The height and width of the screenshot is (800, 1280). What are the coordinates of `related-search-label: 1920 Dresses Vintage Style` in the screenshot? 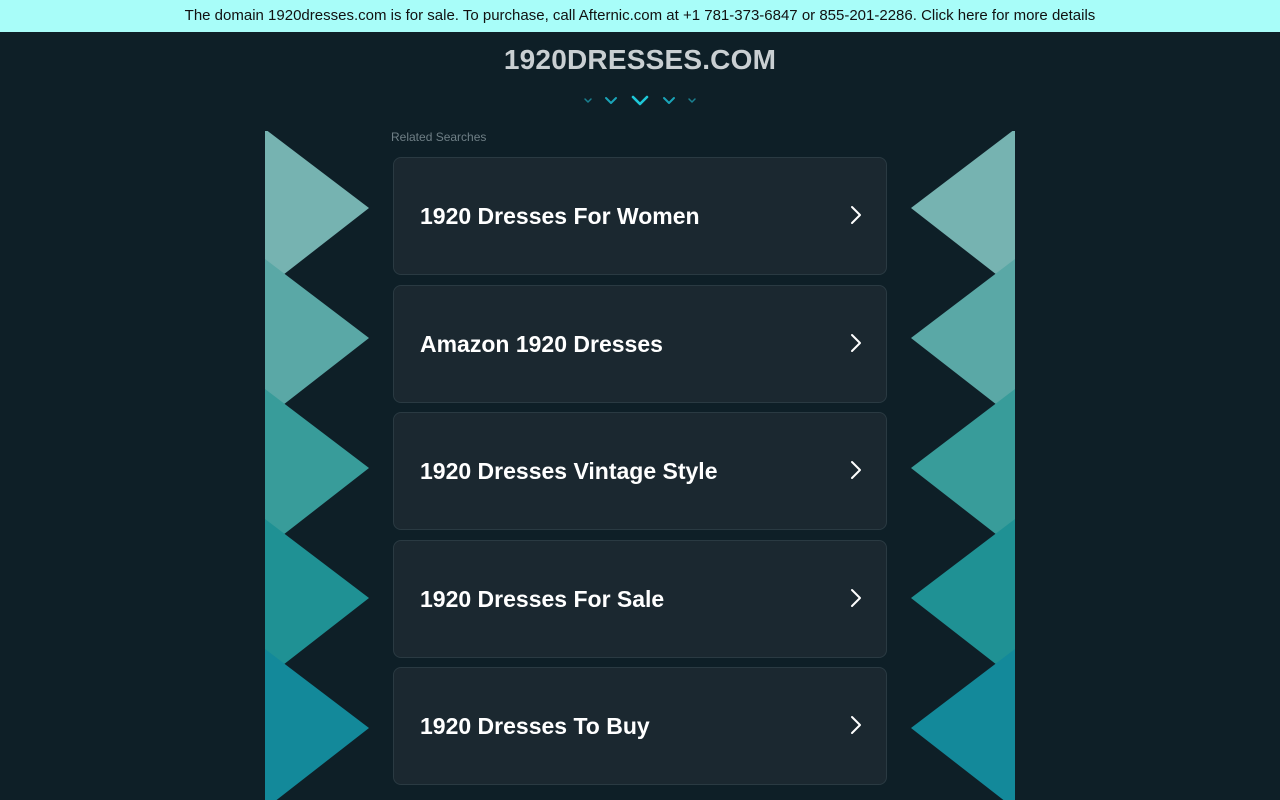 It's located at (569, 471).